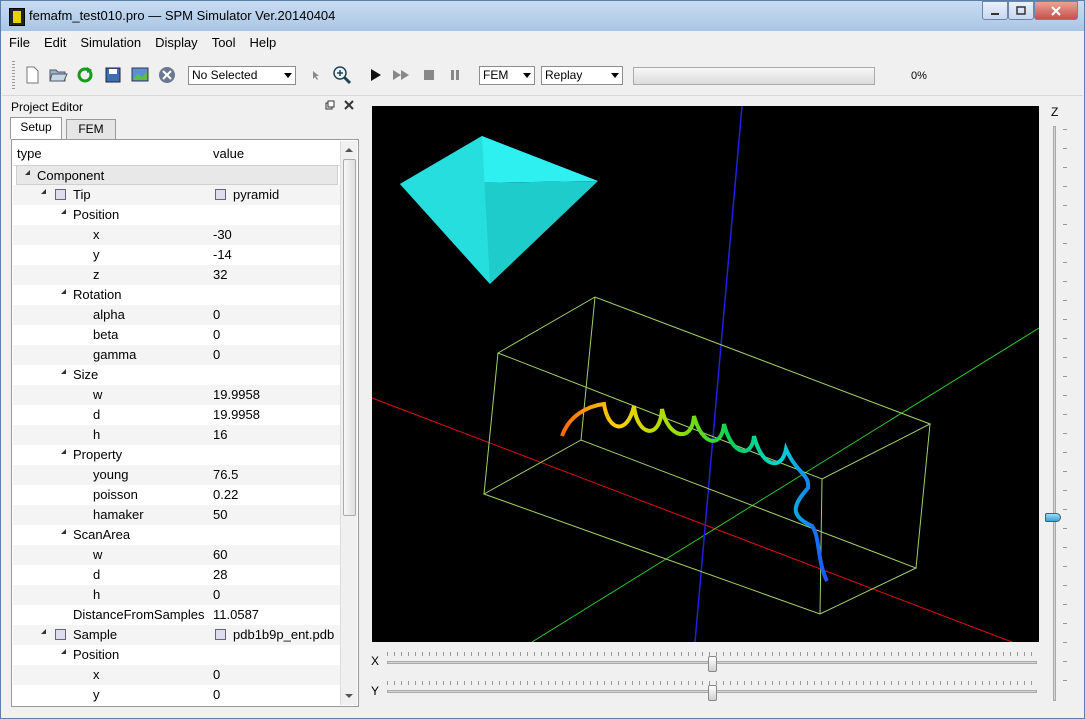 The image size is (1085, 719). Describe the element at coordinates (58, 75) in the screenshot. I see `open-button` at that location.